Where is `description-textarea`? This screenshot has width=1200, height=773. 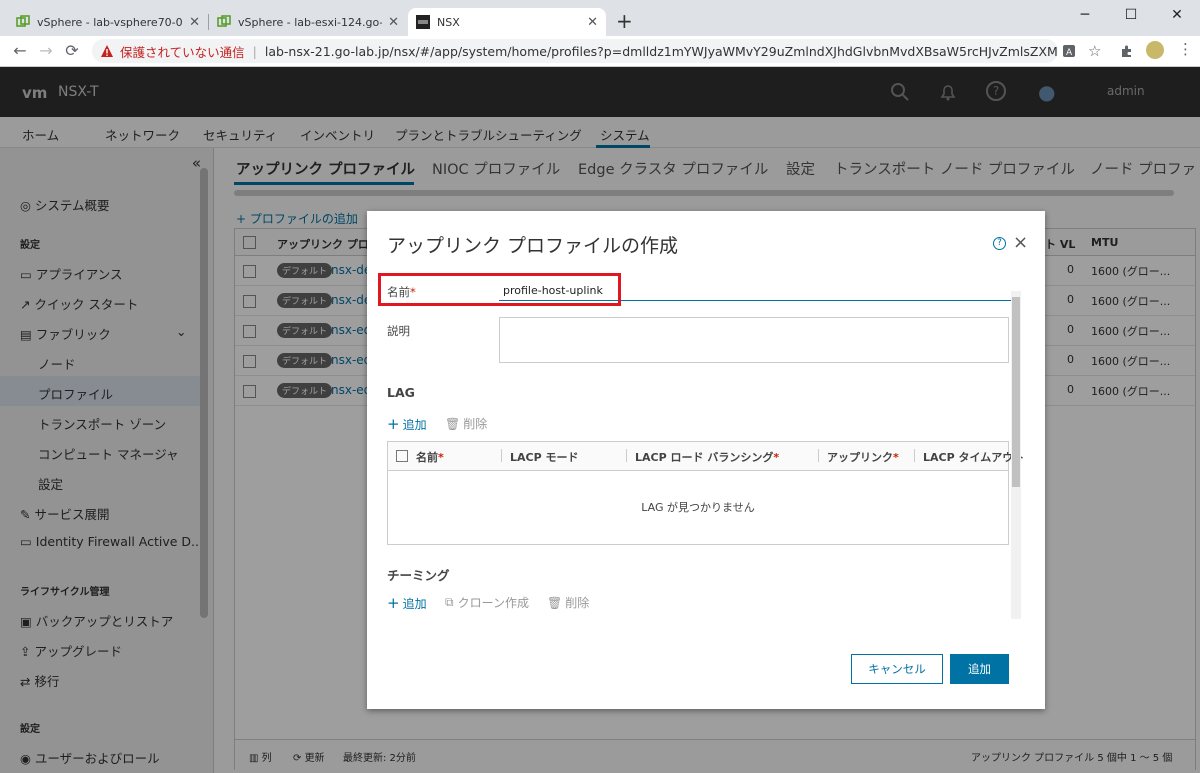 description-textarea is located at coordinates (754, 340).